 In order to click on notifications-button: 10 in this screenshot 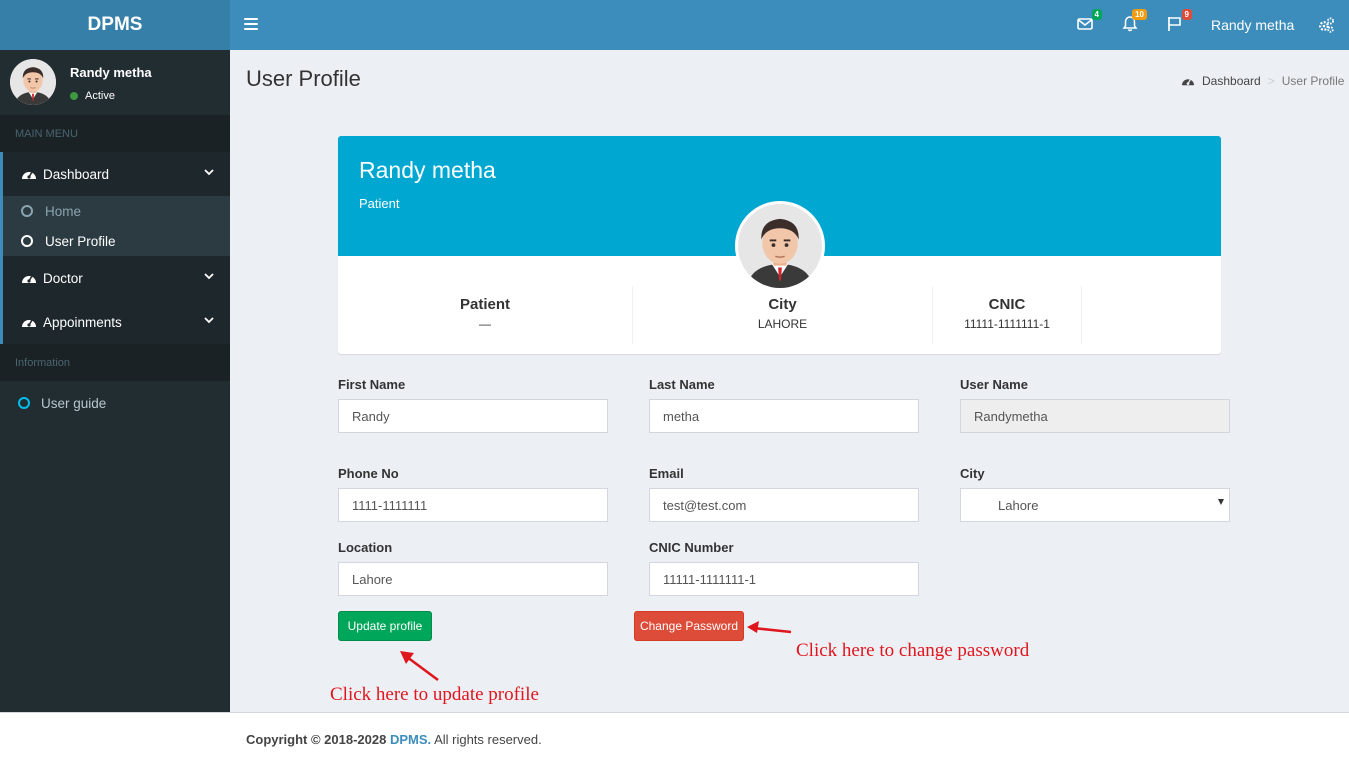, I will do `click(1134, 23)`.